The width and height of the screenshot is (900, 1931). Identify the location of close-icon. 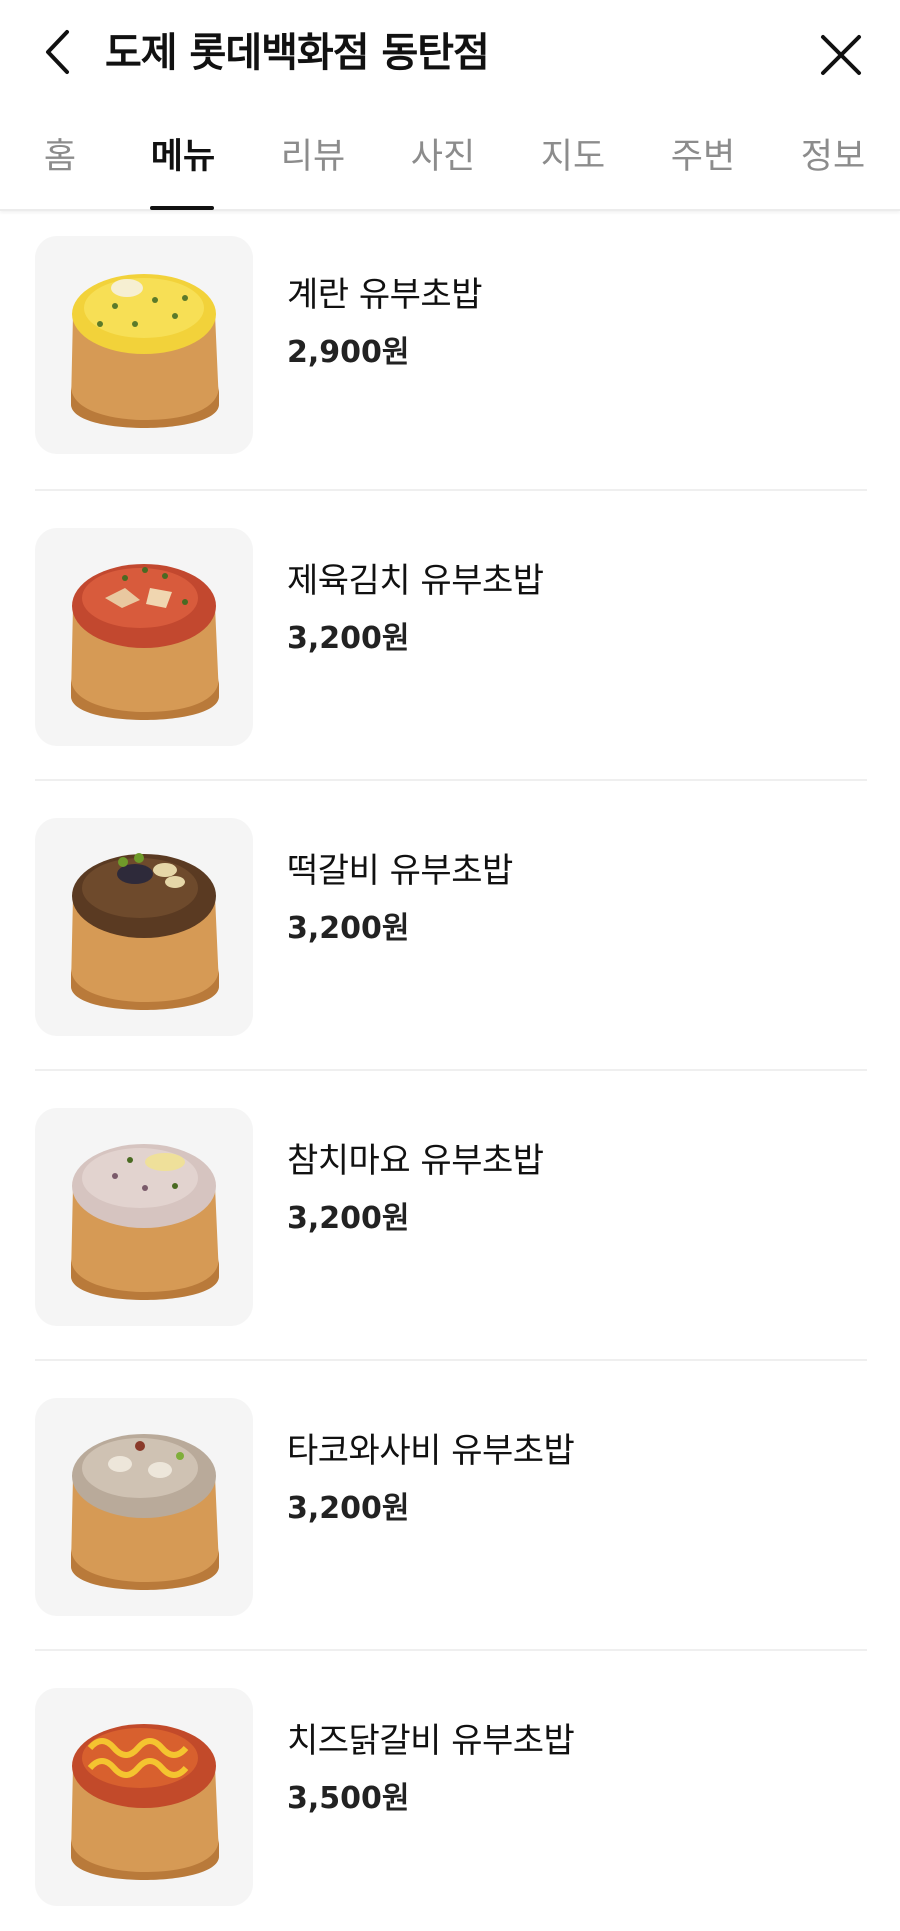
(841, 55).